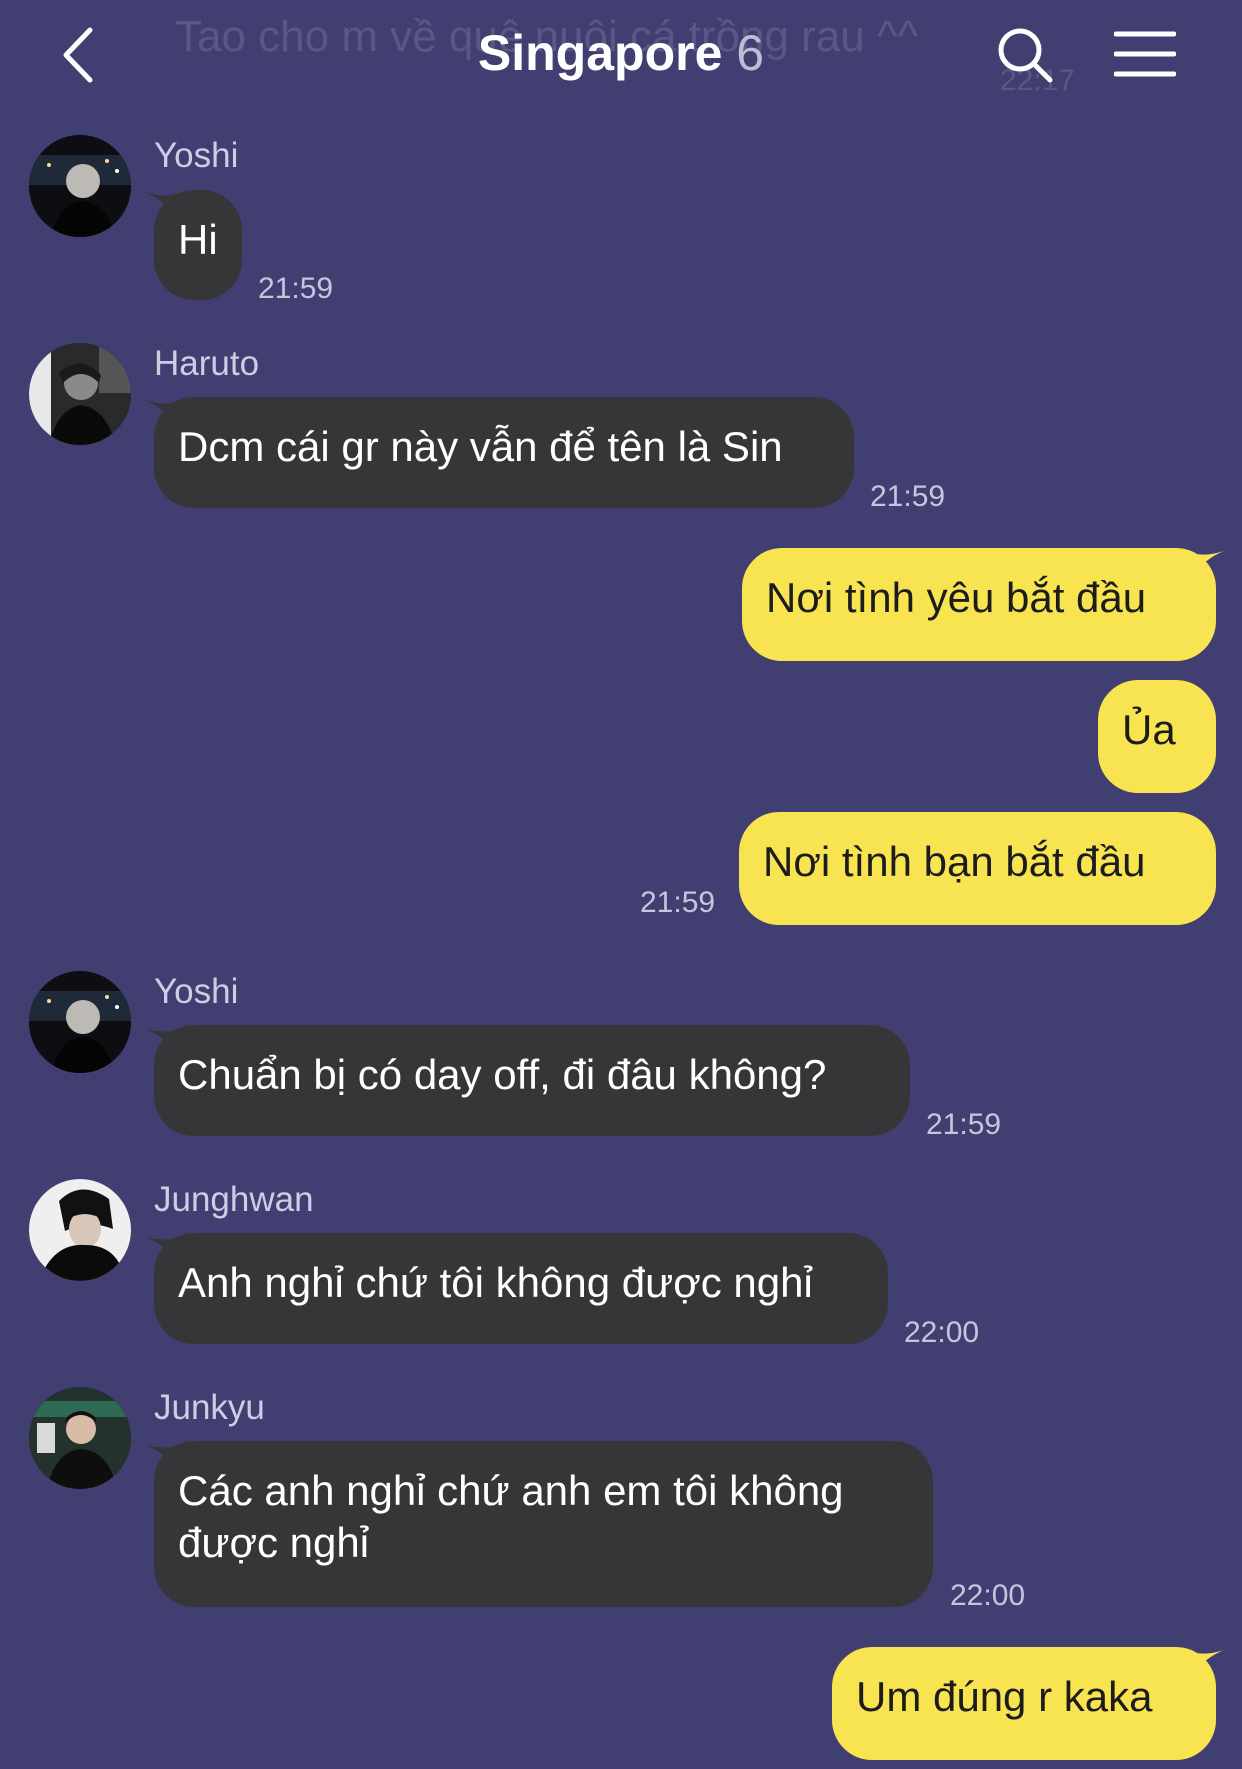 Image resolution: width=1242 pixels, height=1769 pixels. I want to click on search-icon, so click(1025, 55).